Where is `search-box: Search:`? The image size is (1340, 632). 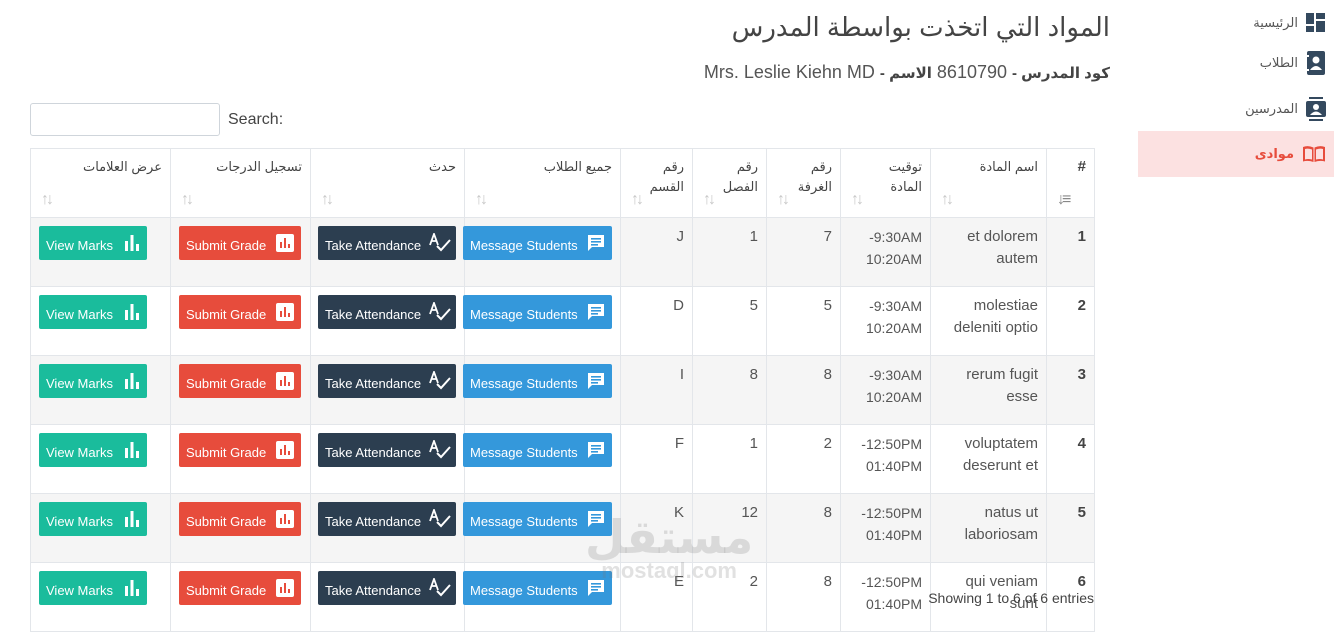
search-box: Search: is located at coordinates (156, 119).